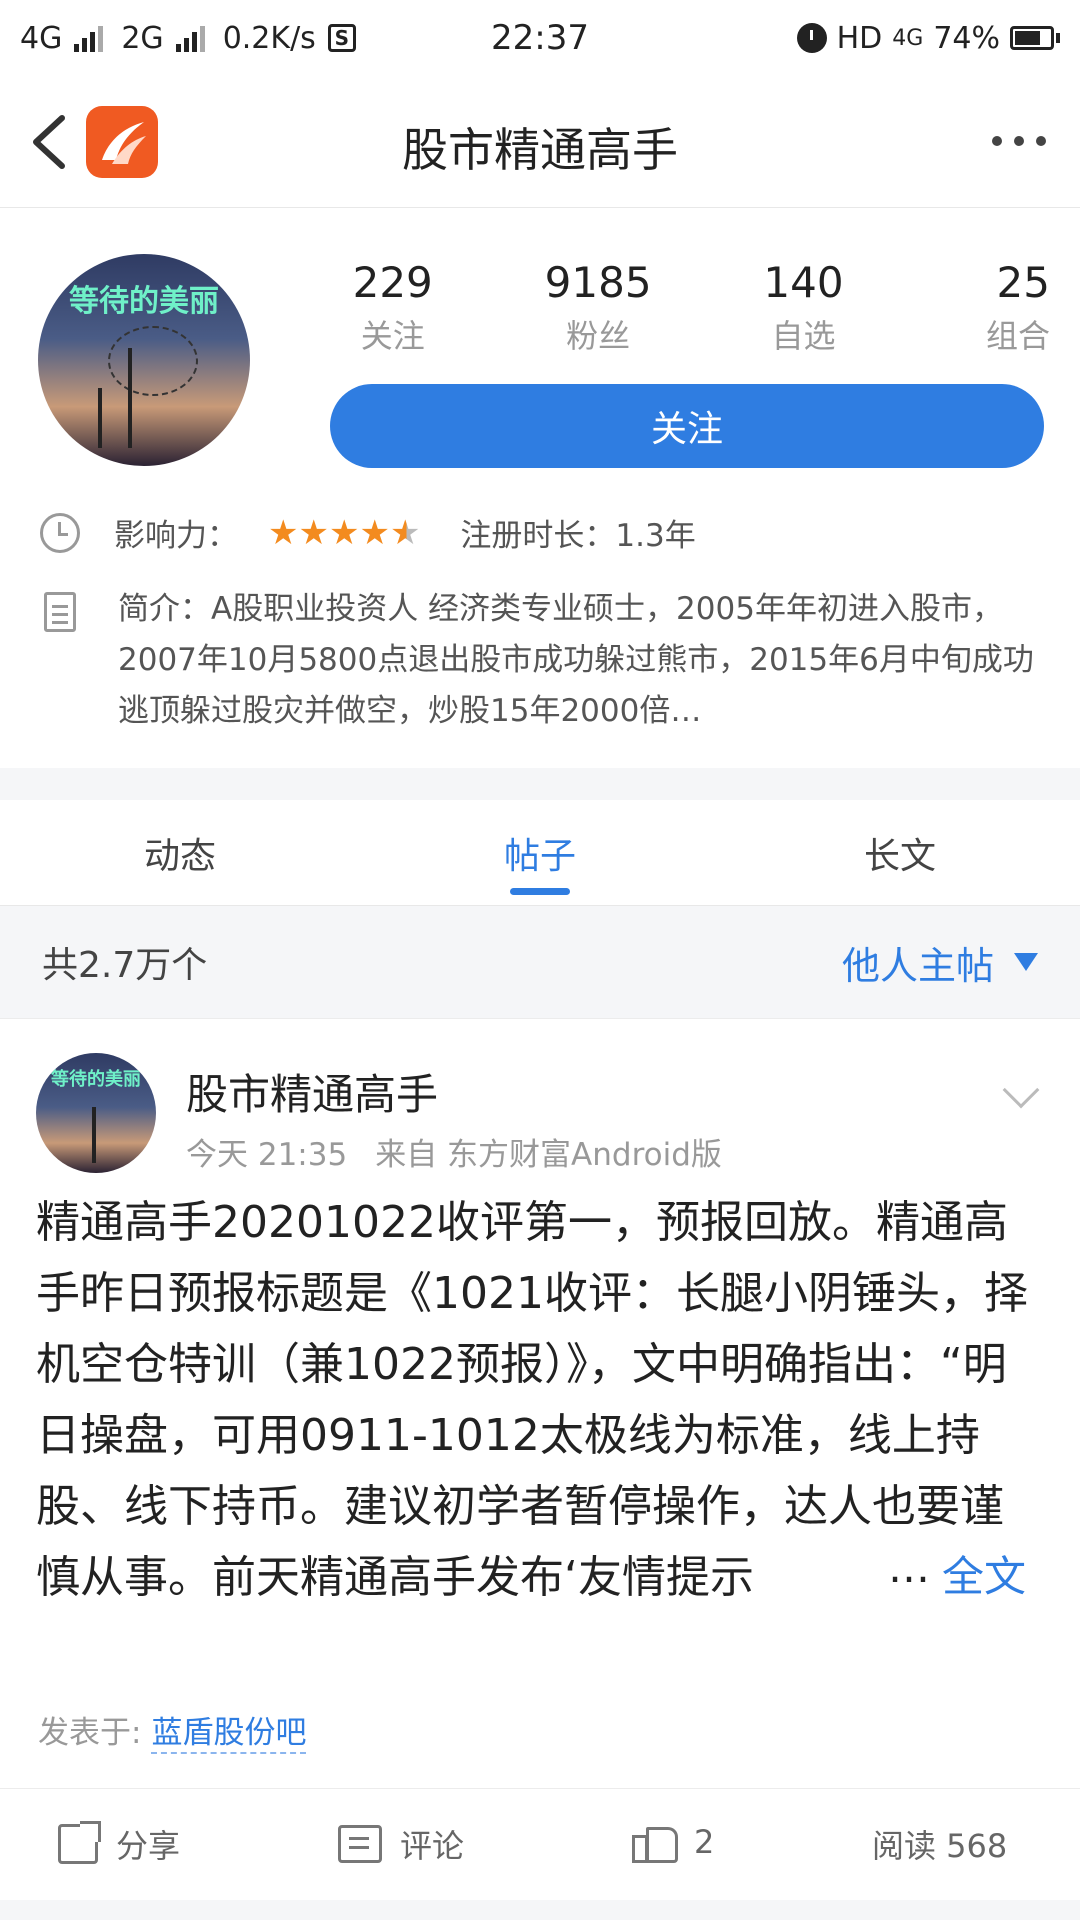 The width and height of the screenshot is (1080, 1920). I want to click on stat-watchlist: 140 自选, so click(803, 307).